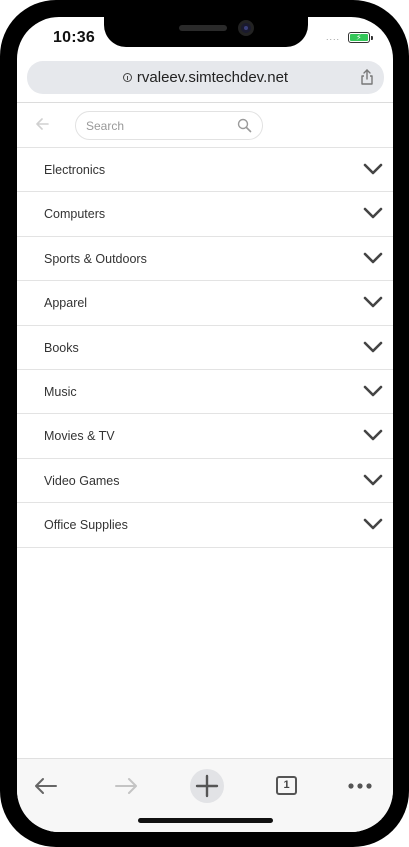 The height and width of the screenshot is (847, 409). What do you see at coordinates (203, 28) in the screenshot?
I see `speaker` at bounding box center [203, 28].